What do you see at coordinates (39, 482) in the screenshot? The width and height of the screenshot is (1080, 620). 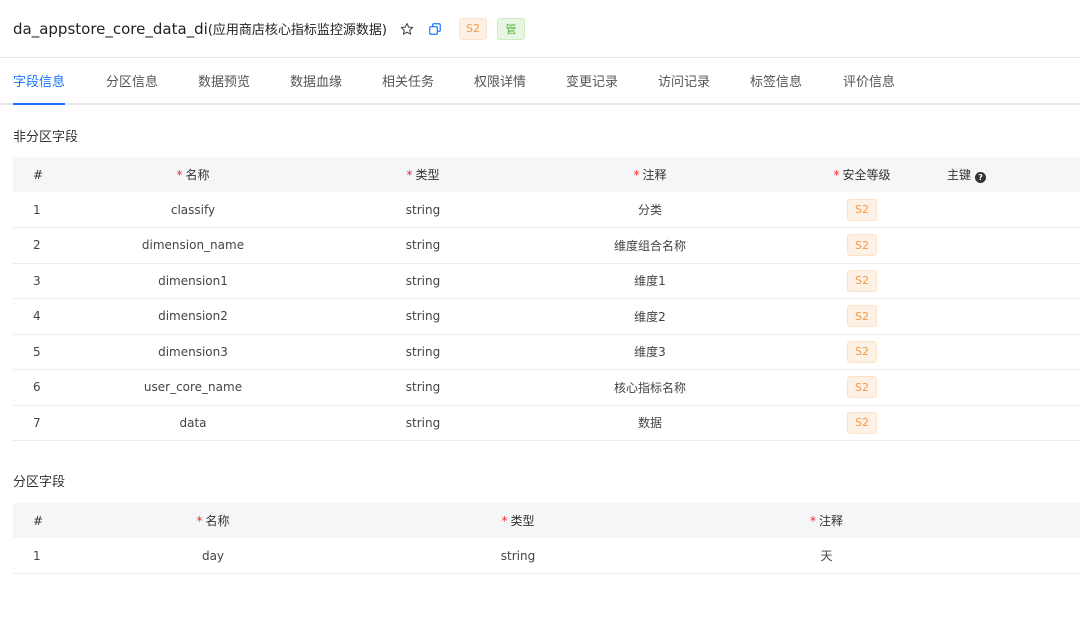 I see `partition-section-title: 分区字段` at bounding box center [39, 482].